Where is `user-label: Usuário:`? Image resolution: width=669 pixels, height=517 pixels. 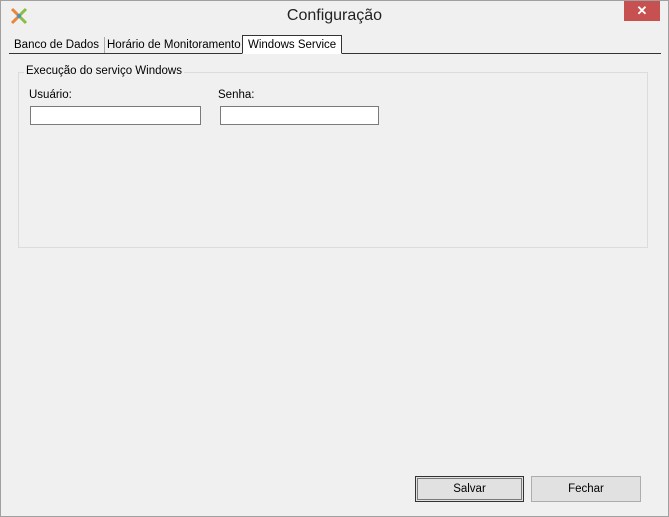 user-label: Usuário: is located at coordinates (50, 95).